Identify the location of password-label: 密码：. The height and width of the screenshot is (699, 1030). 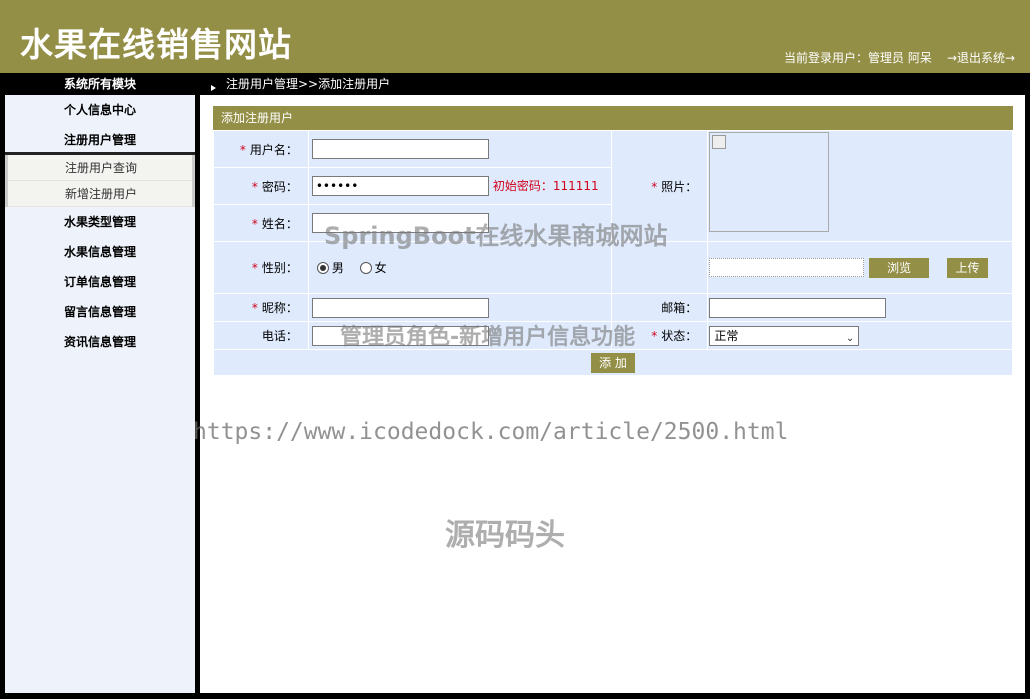
(279, 186).